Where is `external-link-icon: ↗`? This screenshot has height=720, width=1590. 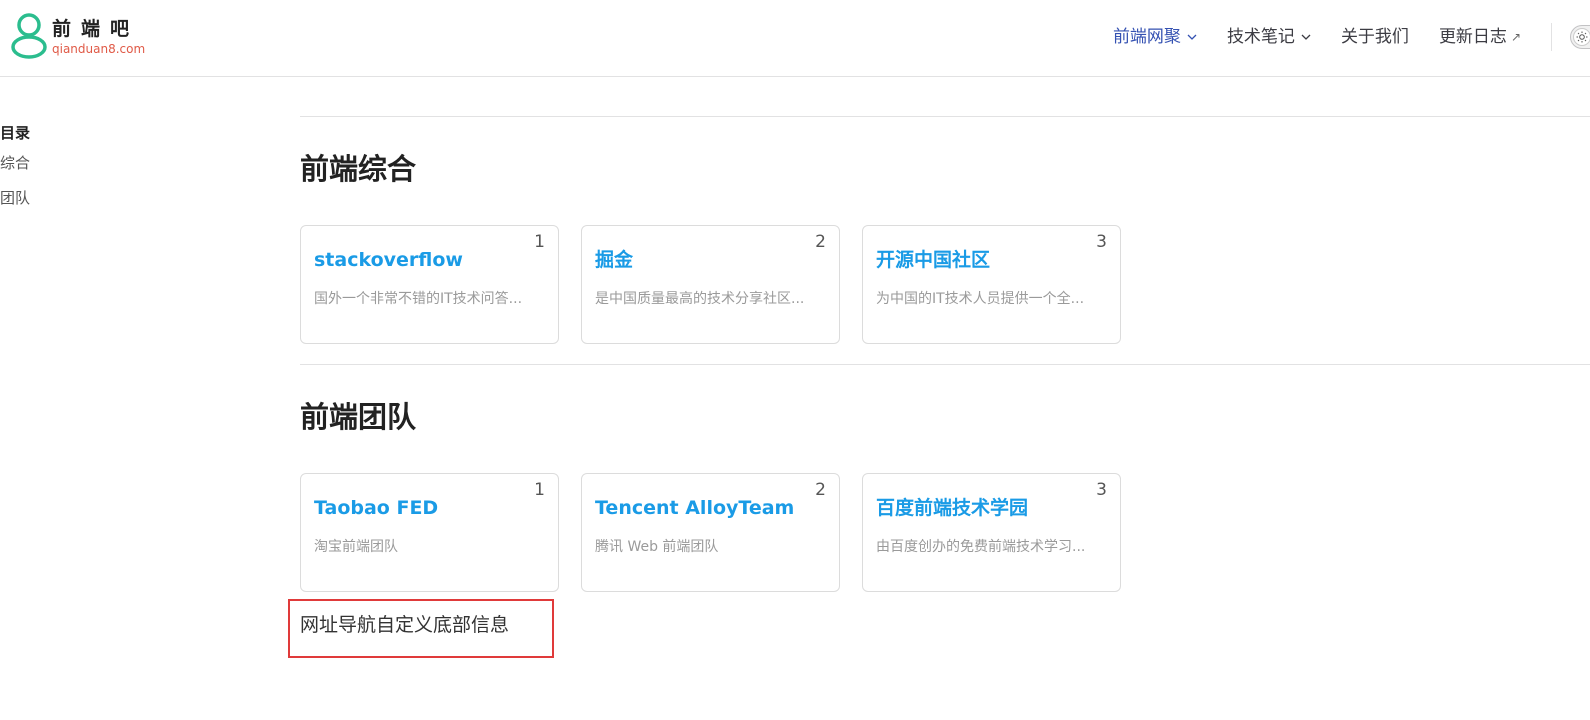 external-link-icon: ↗ is located at coordinates (1515, 37).